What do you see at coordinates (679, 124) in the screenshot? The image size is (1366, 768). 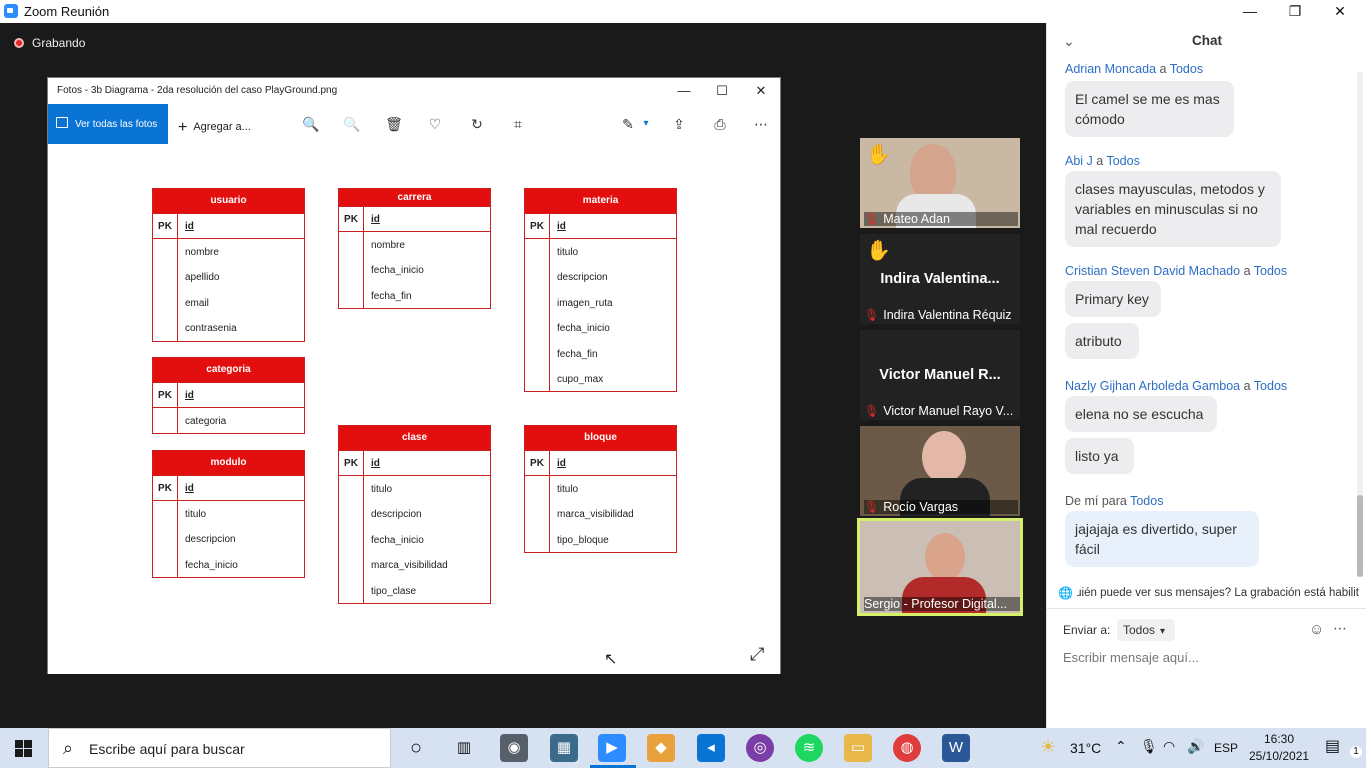 I see `share-icon: ⇪` at bounding box center [679, 124].